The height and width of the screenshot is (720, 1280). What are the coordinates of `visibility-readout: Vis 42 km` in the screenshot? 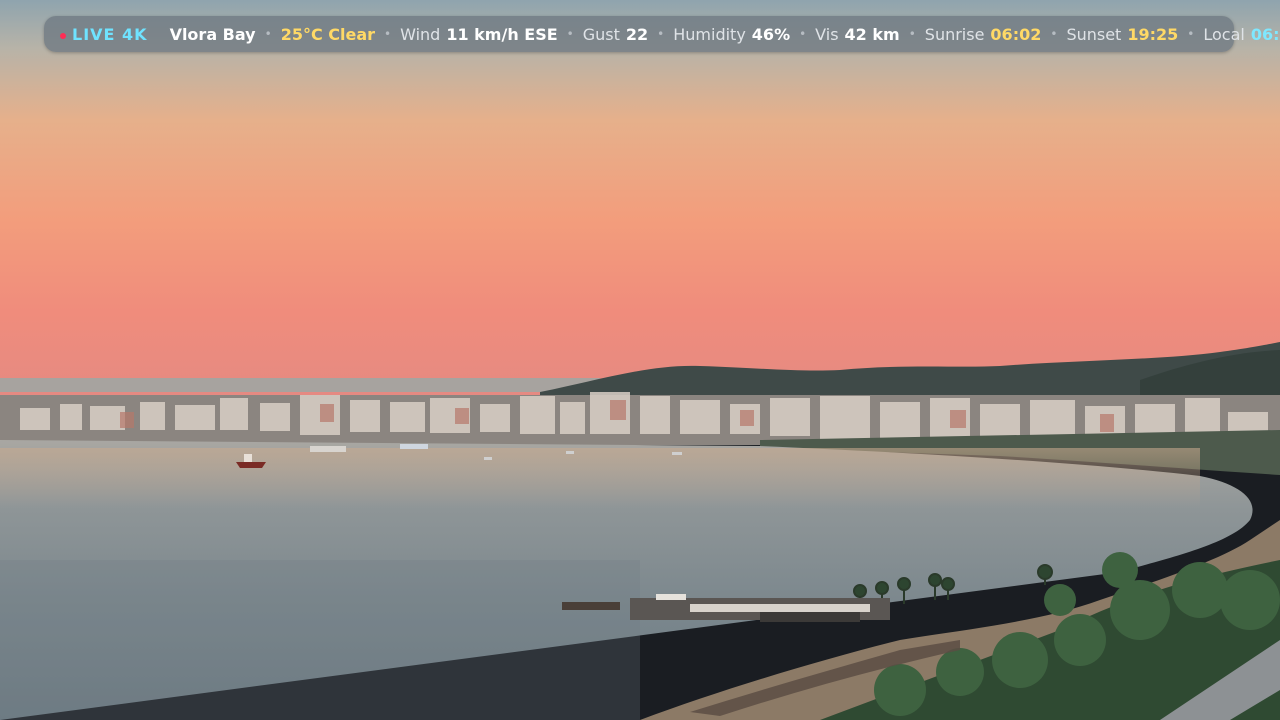 It's located at (857, 34).